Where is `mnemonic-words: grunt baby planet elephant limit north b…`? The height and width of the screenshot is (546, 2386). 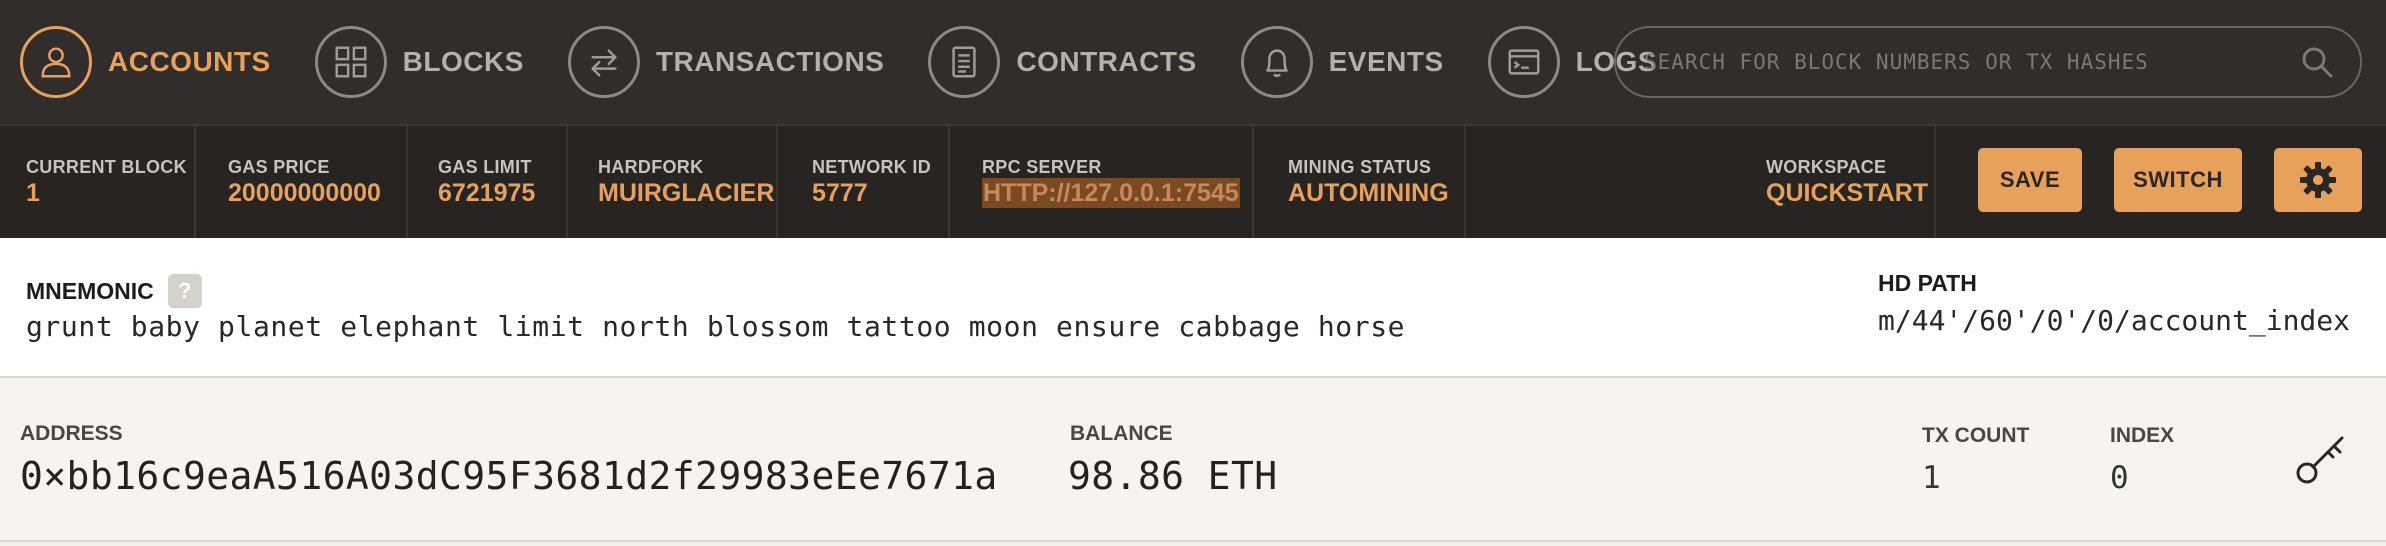 mnemonic-words: grunt baby planet elephant limit north b… is located at coordinates (716, 326).